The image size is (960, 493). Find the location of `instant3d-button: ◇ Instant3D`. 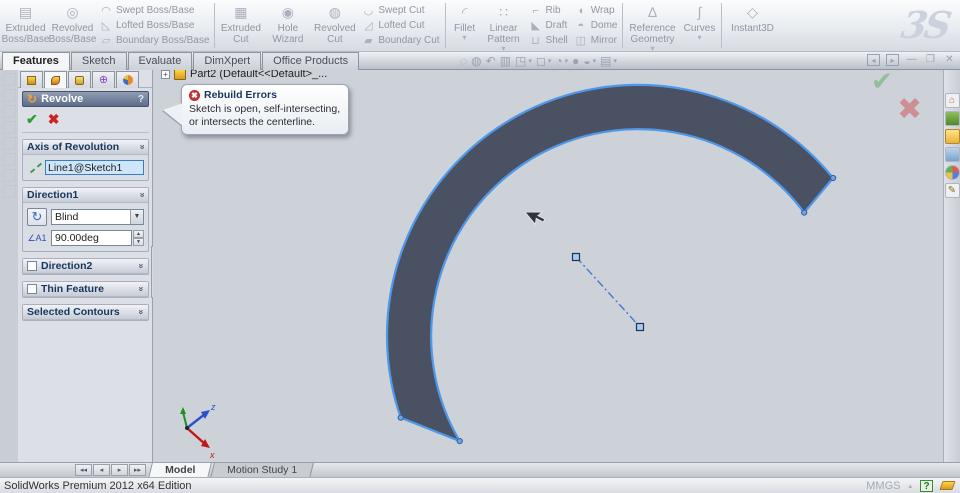

instant3d-button: ◇ Instant3D is located at coordinates (752, 25).